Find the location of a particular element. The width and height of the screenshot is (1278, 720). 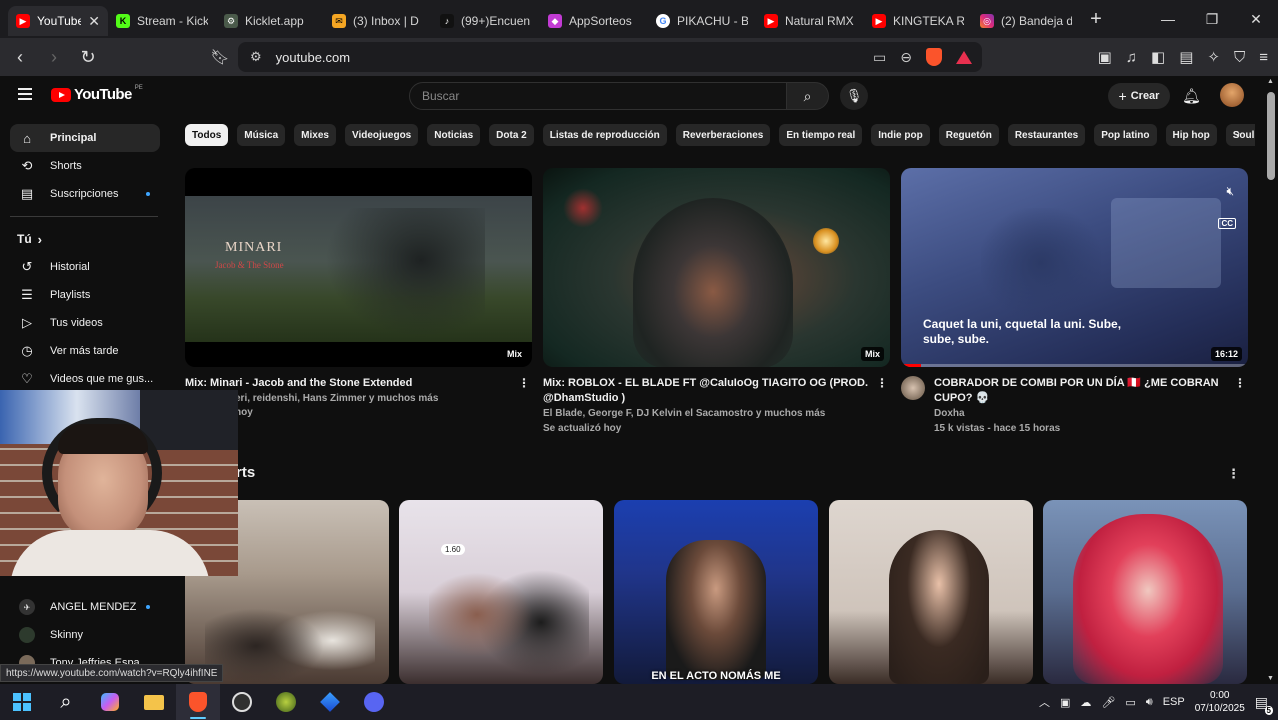

cloud-icon: ☁ is located at coordinates (1085, 702).